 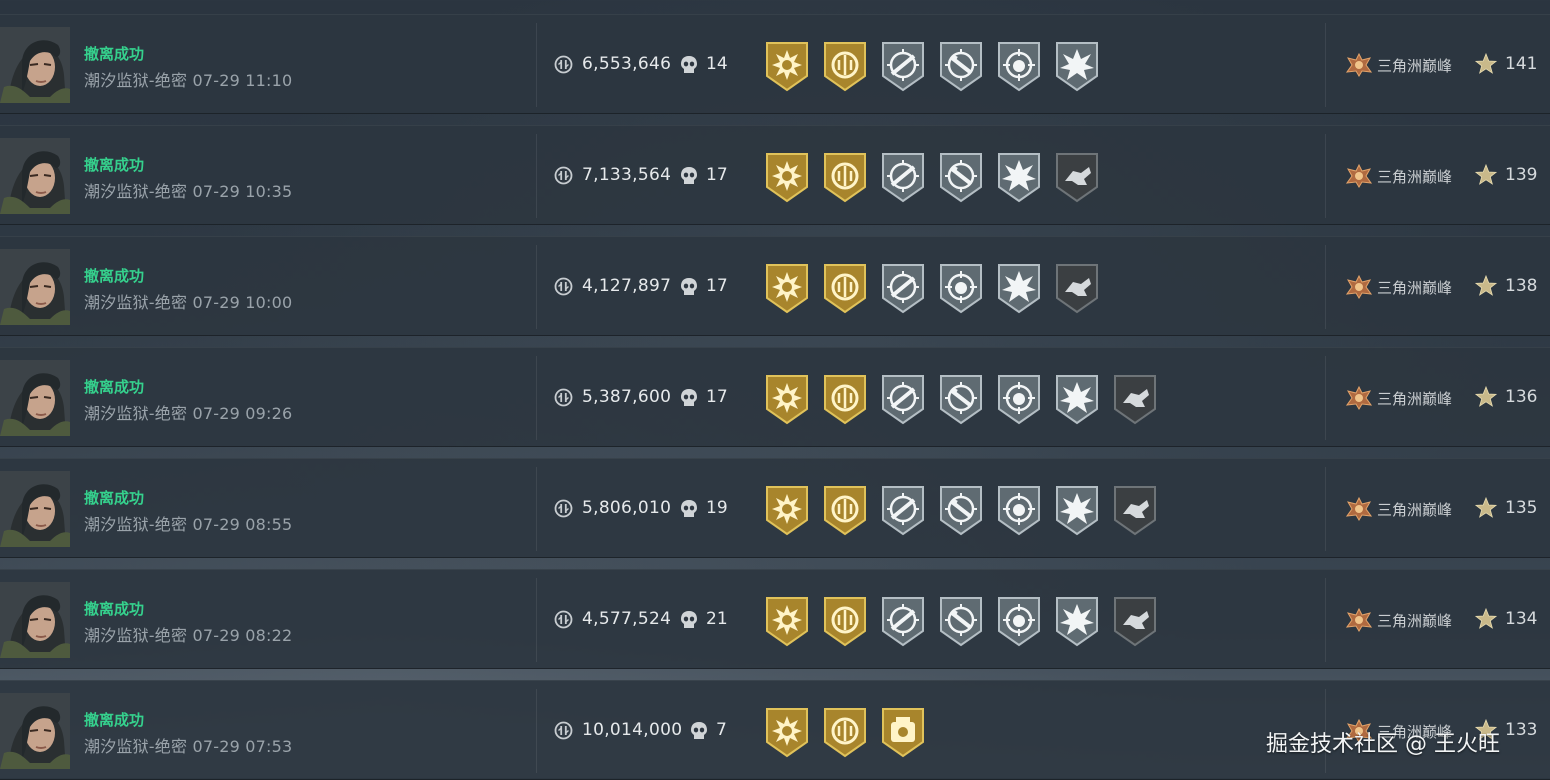 I want to click on match-info: 潮汐监狱-绝密 07-29 10:35, so click(x=188, y=190).